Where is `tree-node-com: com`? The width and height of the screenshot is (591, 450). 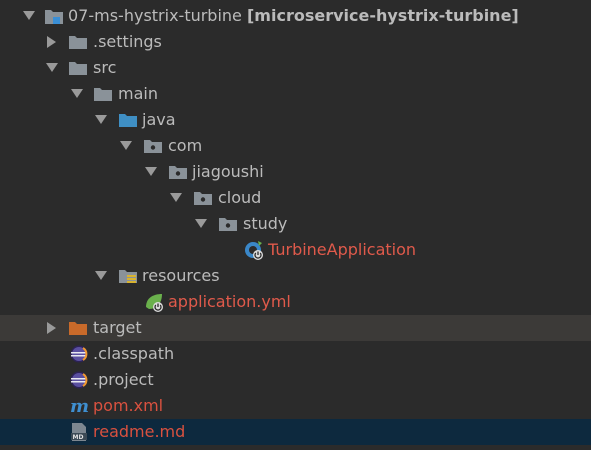
tree-node-com: com is located at coordinates (295, 146).